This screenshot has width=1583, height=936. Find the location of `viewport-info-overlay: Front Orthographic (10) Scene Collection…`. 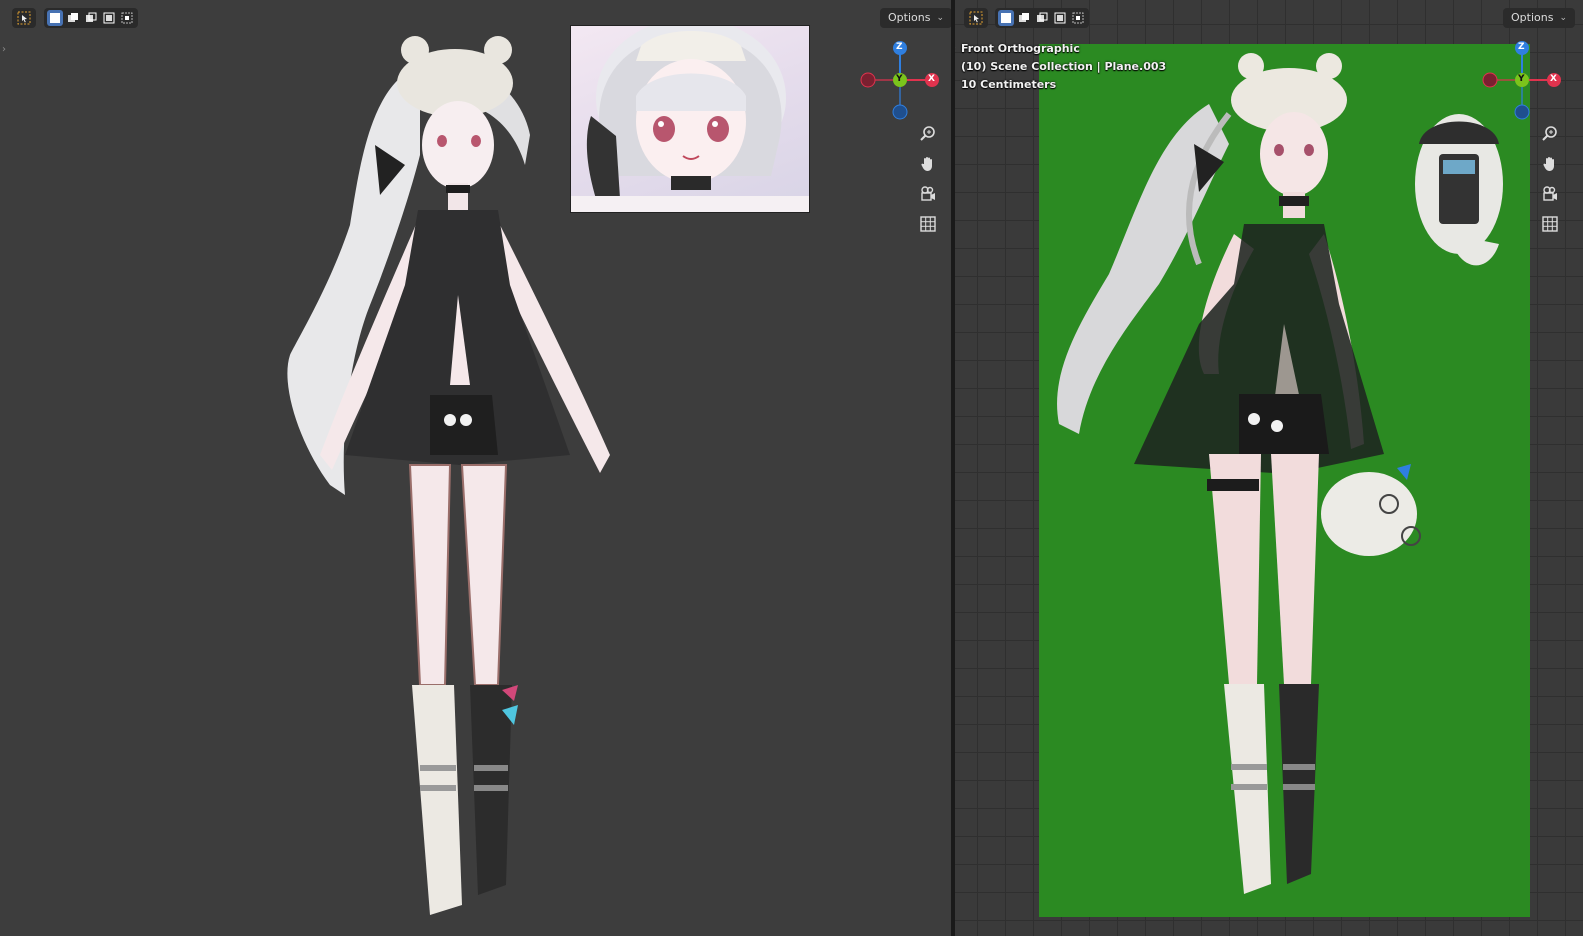

viewport-info-overlay: Front Orthographic (10) Scene Collection… is located at coordinates (1063, 67).